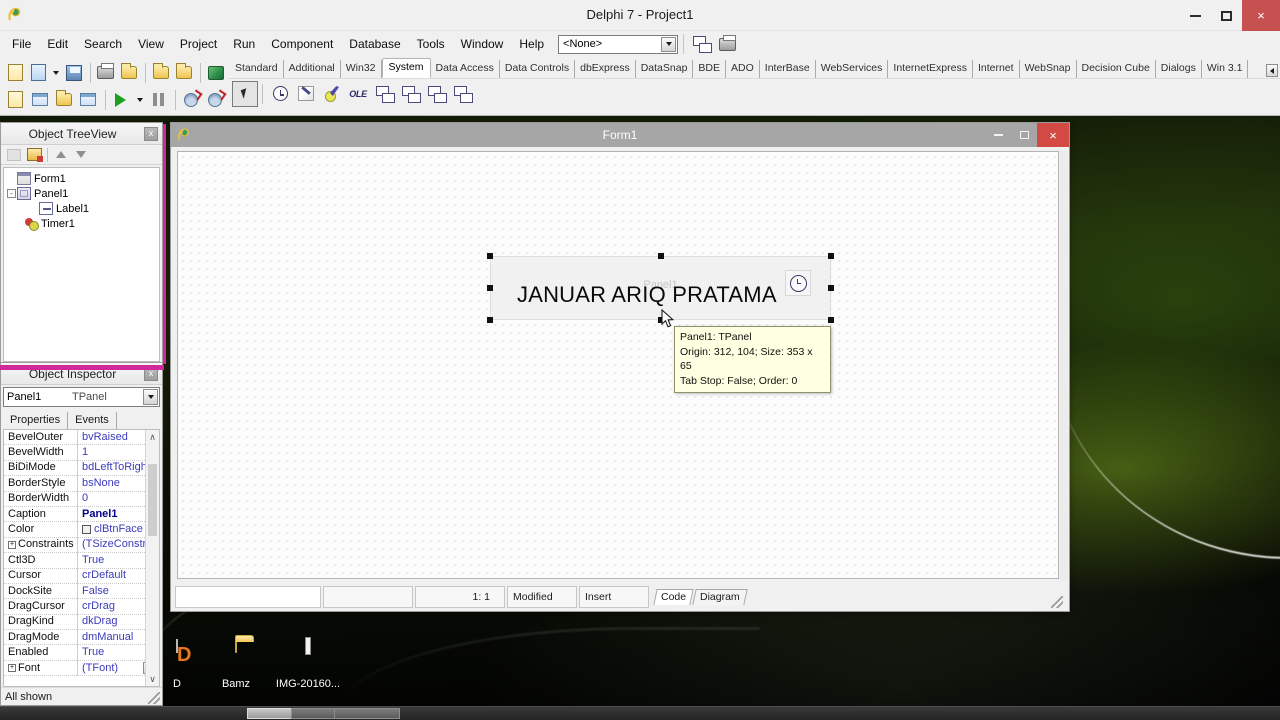 The image size is (1280, 720). What do you see at coordinates (374, 44) in the screenshot?
I see `menu-item-database: Database` at bounding box center [374, 44].